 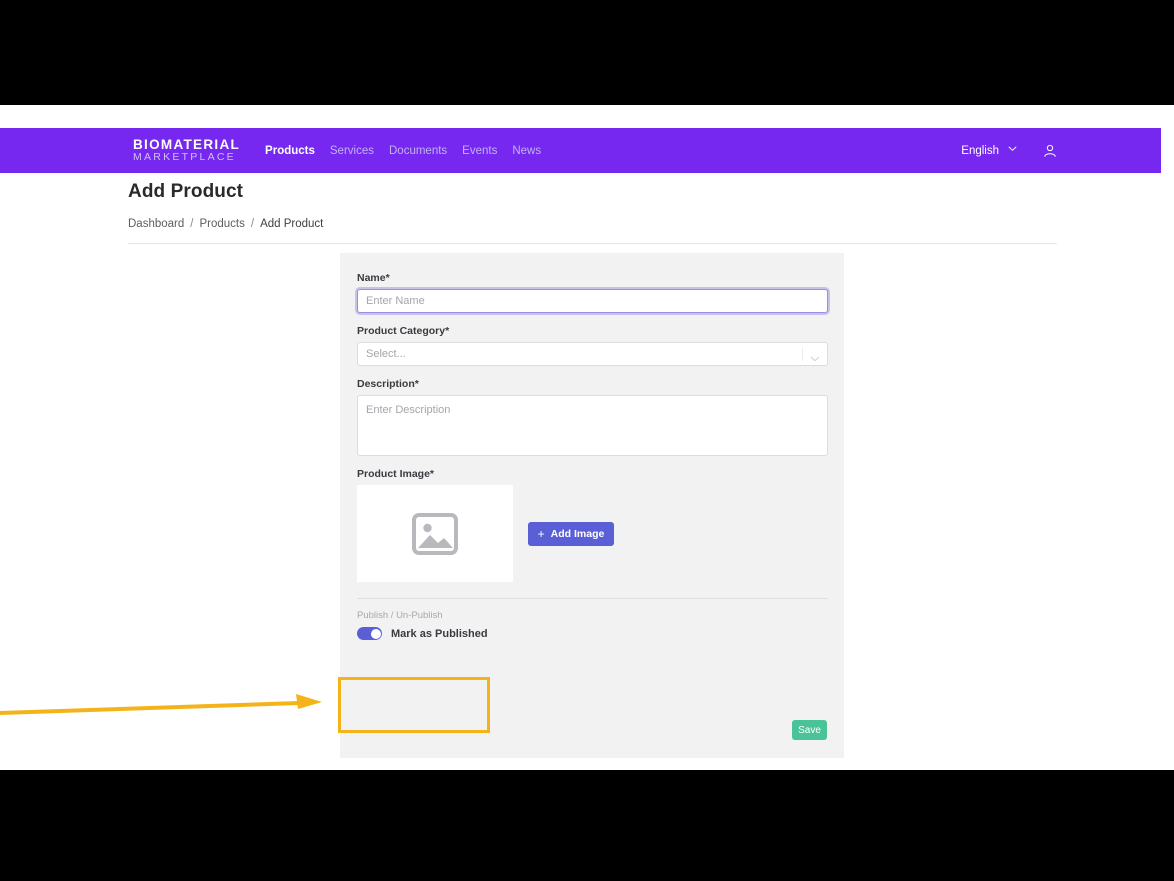 What do you see at coordinates (292, 224) in the screenshot?
I see `breadcrumb-item-add-product: Add Product` at bounding box center [292, 224].